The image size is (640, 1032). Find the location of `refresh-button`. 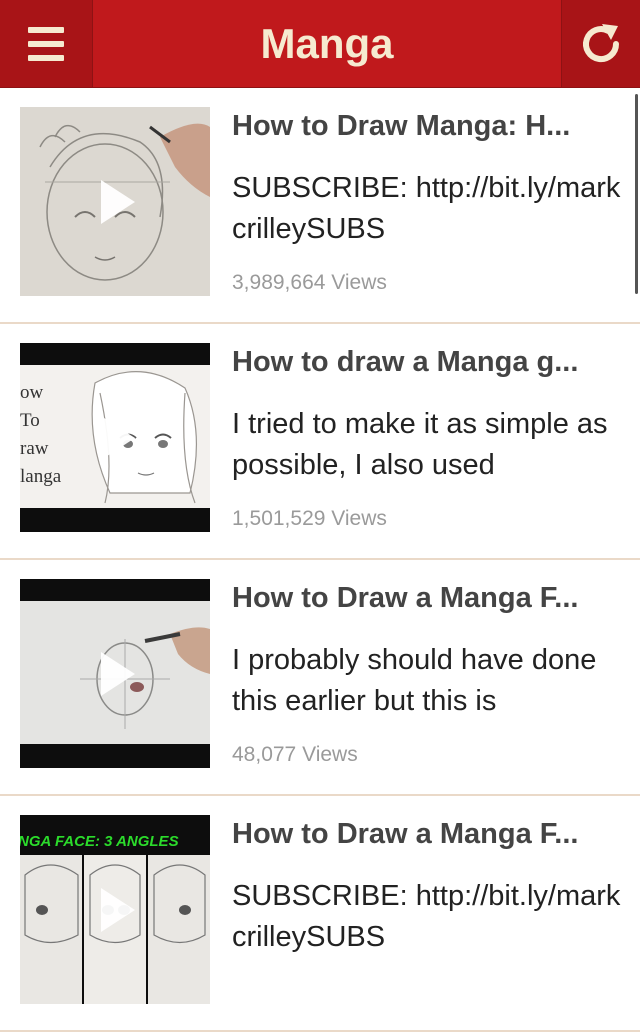

refresh-button is located at coordinates (600, 43).